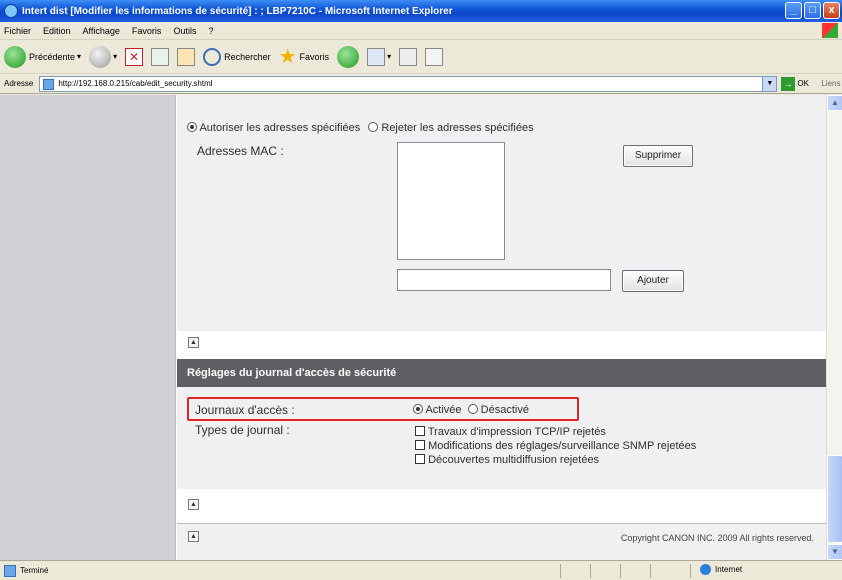 The image size is (842, 580). Describe the element at coordinates (457, 128) in the screenshot. I see `radio-reject-label: Rejeter les adresses spécifiées` at that location.